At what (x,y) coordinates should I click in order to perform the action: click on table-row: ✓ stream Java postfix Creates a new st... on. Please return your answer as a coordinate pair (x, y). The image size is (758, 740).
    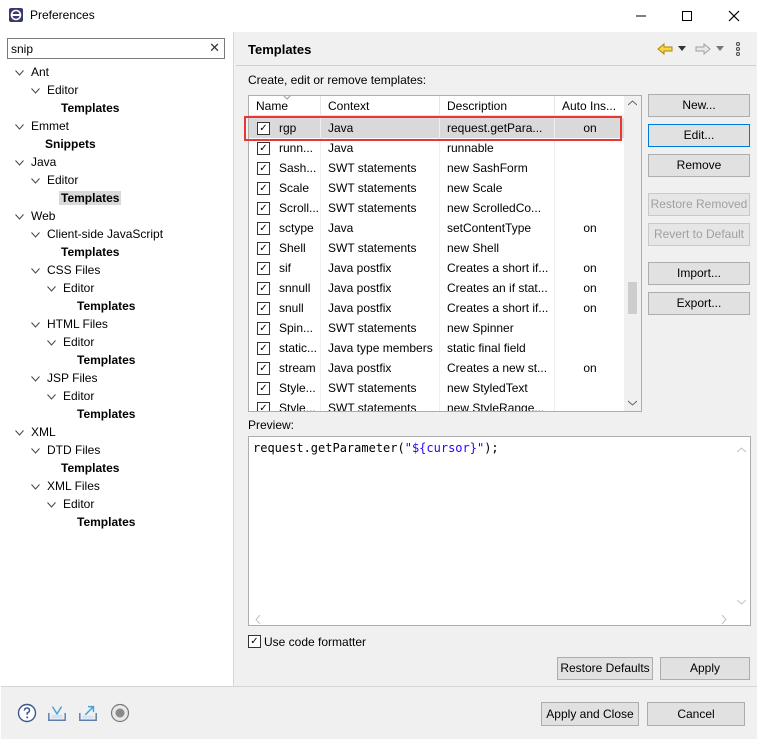
    Looking at the image, I should click on (437, 368).